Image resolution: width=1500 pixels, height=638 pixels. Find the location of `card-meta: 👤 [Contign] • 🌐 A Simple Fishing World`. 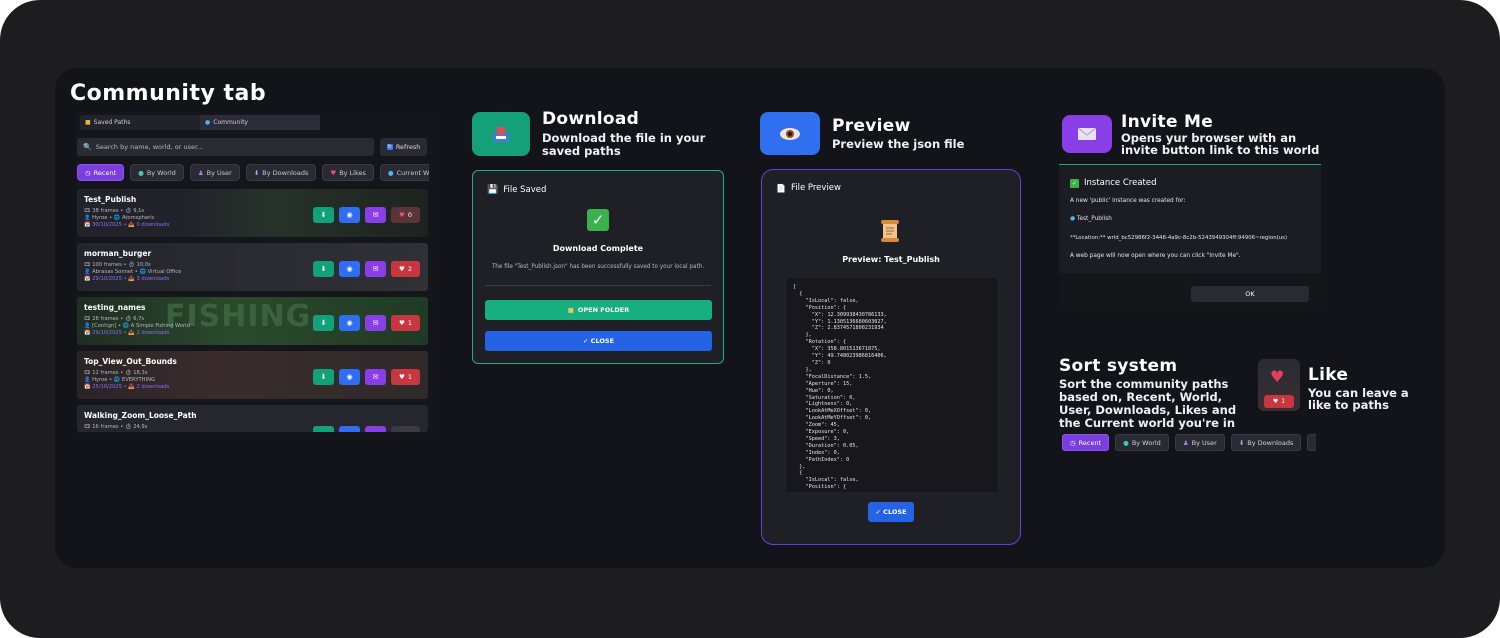

card-meta: 👤 [Contign] • 🌐 A Simple Fishing World is located at coordinates (137, 326).